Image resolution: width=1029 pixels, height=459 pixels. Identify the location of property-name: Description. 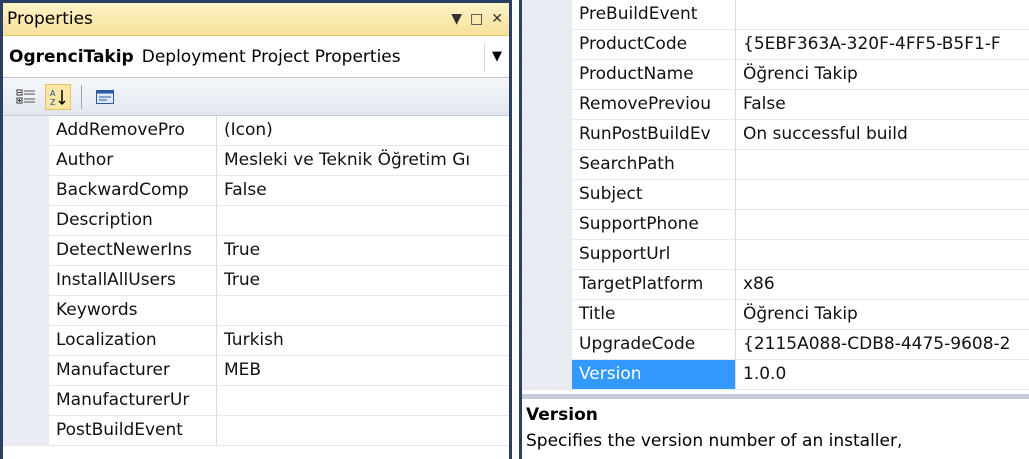
(133, 220).